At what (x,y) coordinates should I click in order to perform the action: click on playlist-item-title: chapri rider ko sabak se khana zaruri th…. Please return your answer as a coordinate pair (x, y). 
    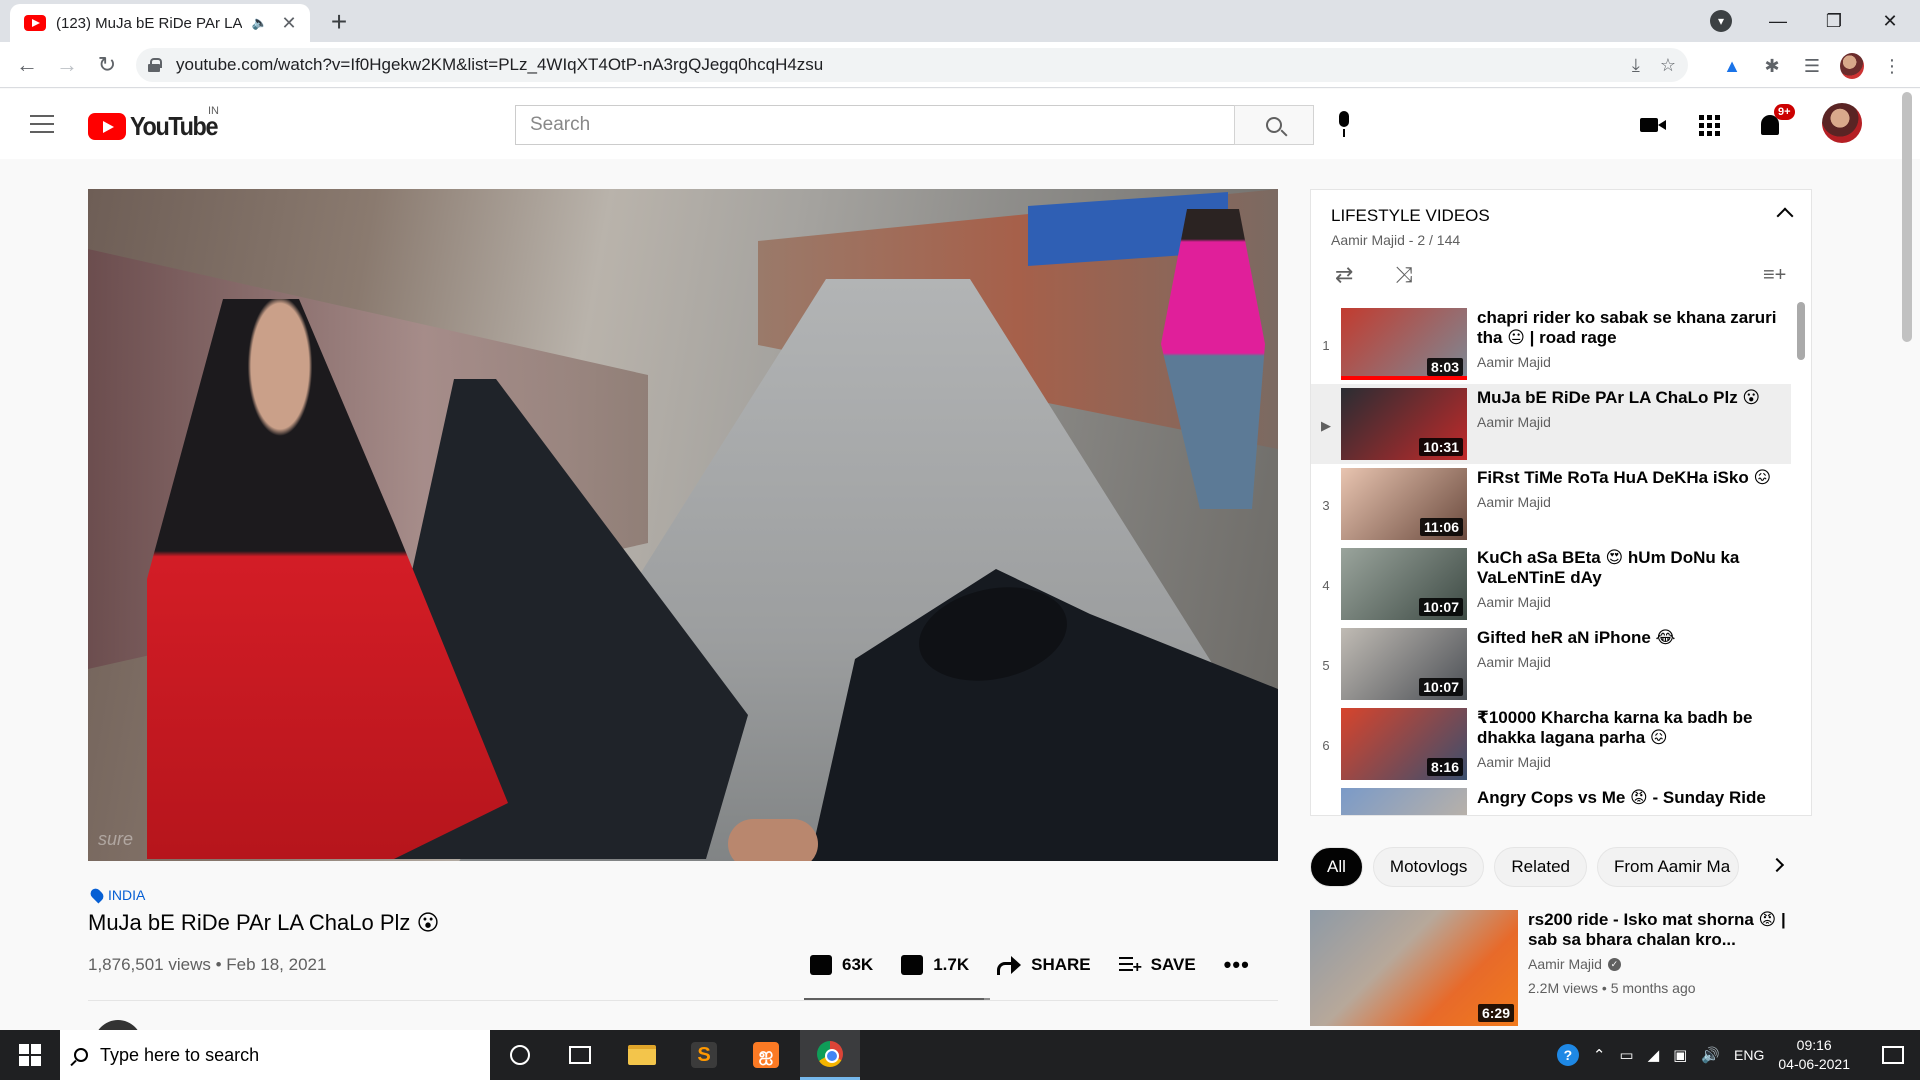
    Looking at the image, I should click on (1627, 328).